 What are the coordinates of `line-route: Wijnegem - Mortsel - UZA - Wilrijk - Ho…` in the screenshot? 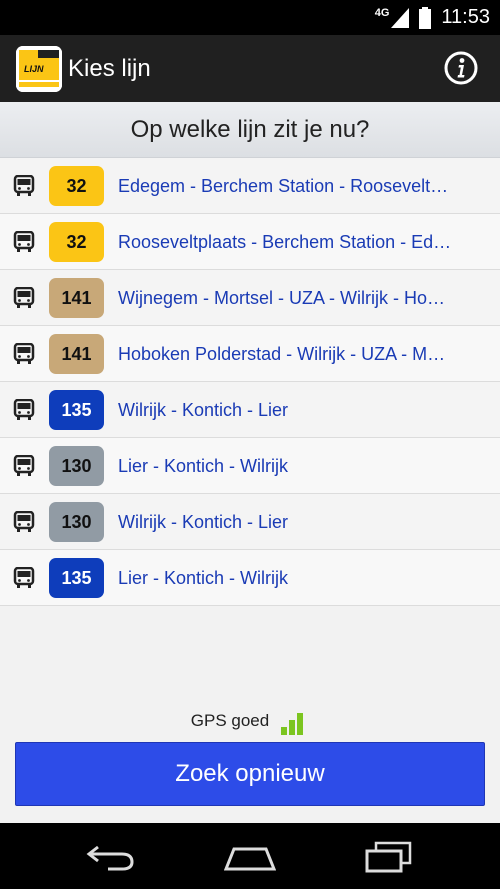 It's located at (294, 298).